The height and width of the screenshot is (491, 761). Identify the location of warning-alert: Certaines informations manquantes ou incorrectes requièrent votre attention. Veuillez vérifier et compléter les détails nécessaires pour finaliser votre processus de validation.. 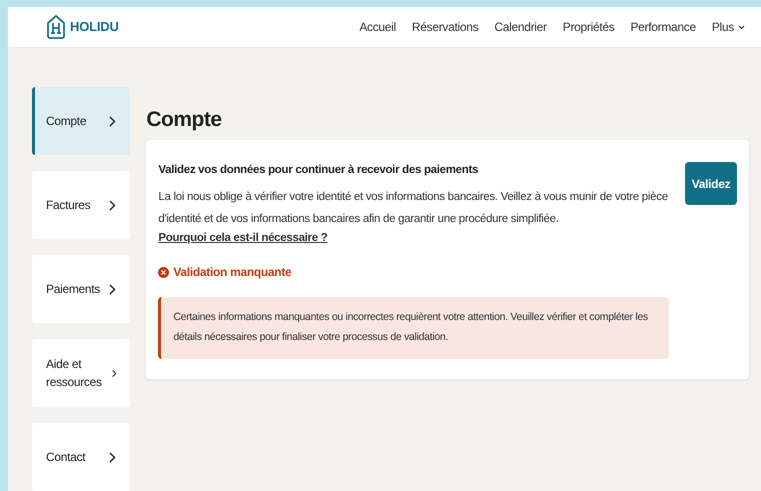
(413, 328).